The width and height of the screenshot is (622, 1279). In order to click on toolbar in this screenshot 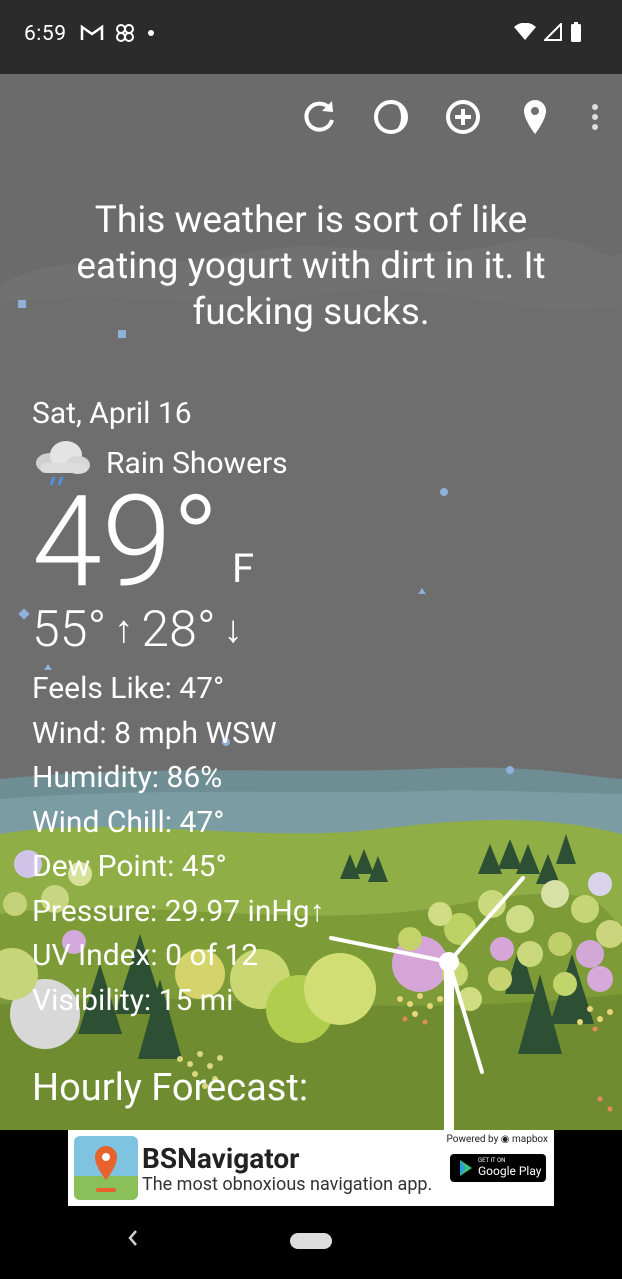, I will do `click(451, 117)`.